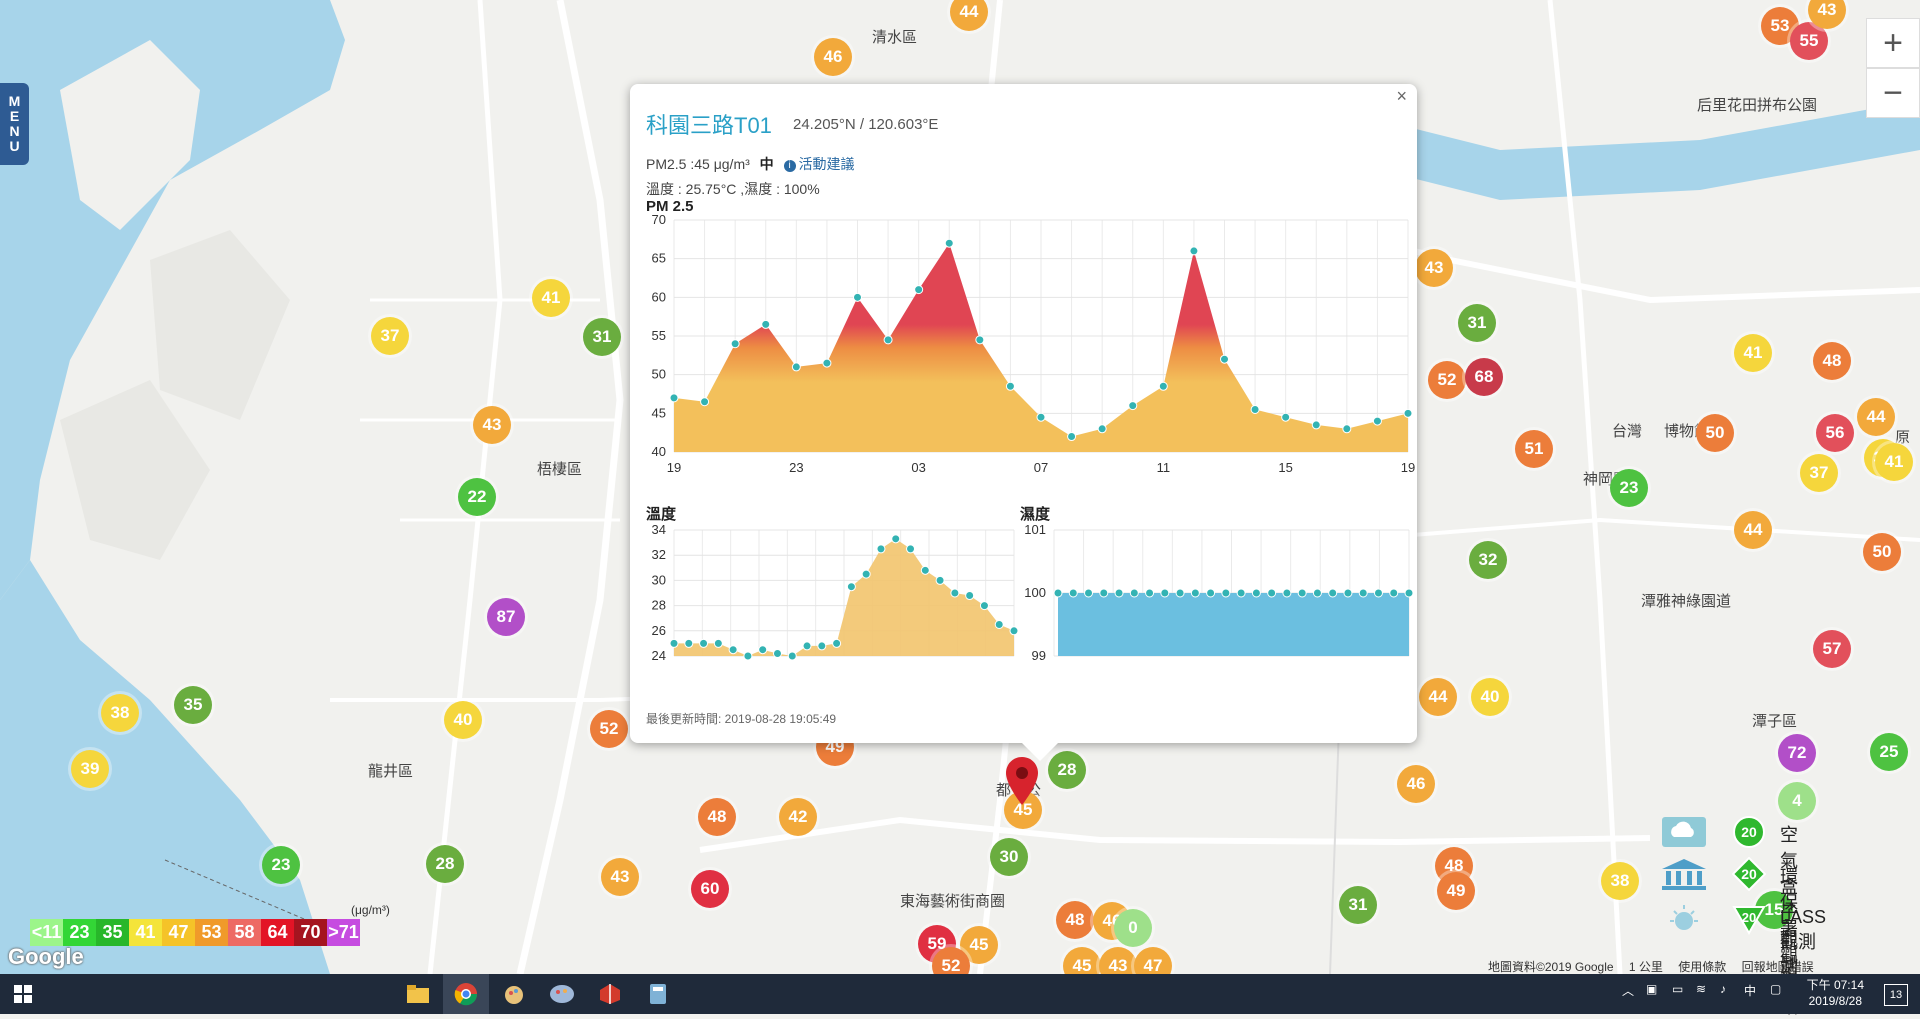 Image resolution: width=1920 pixels, height=1019 pixels. Describe the element at coordinates (1646, 967) in the screenshot. I see `map-scale: 1 公里` at that location.